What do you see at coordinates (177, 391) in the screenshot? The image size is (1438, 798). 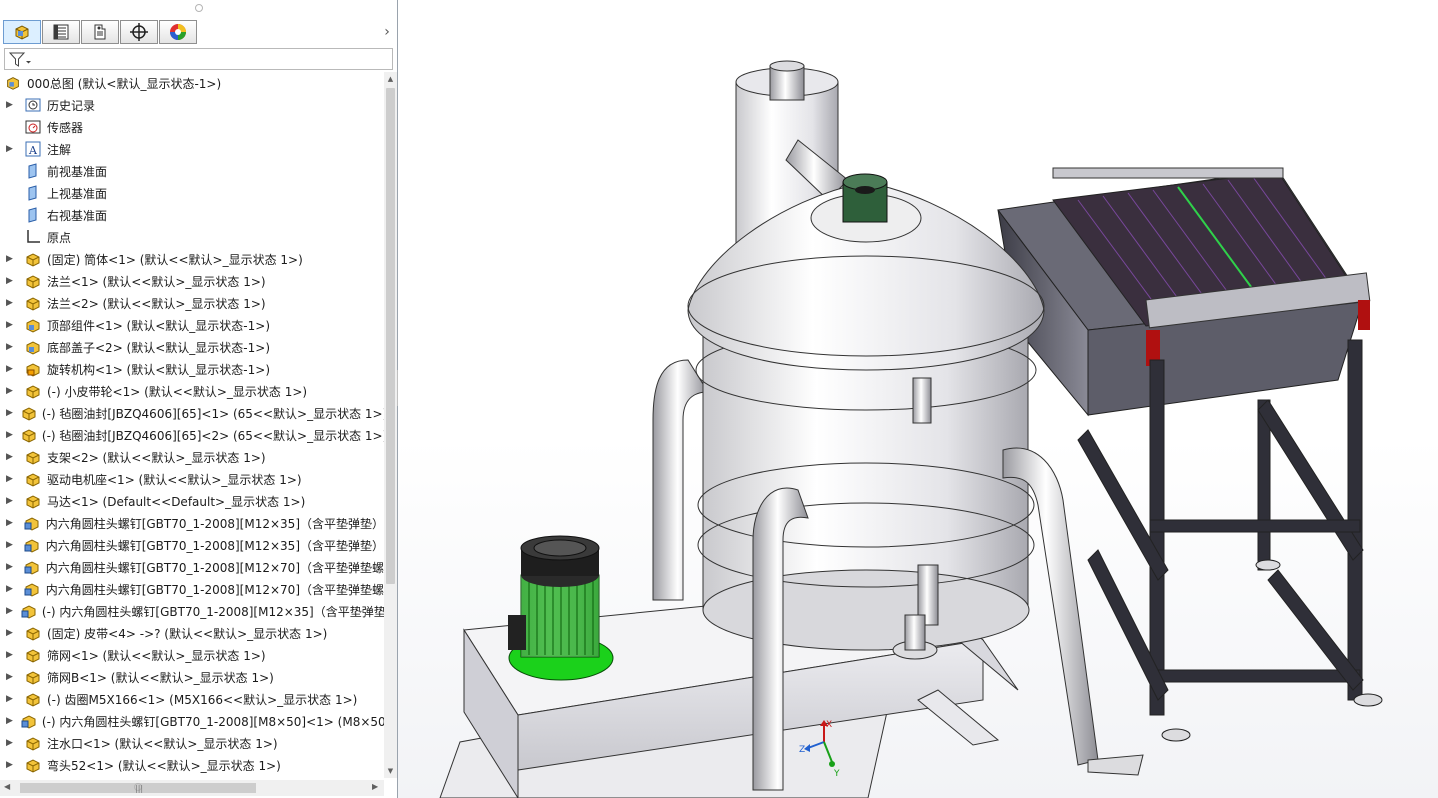 I see `tree-item-label: (-) 小皮带轮<1> (默认<<默认>_显示状态 1>)` at bounding box center [177, 391].